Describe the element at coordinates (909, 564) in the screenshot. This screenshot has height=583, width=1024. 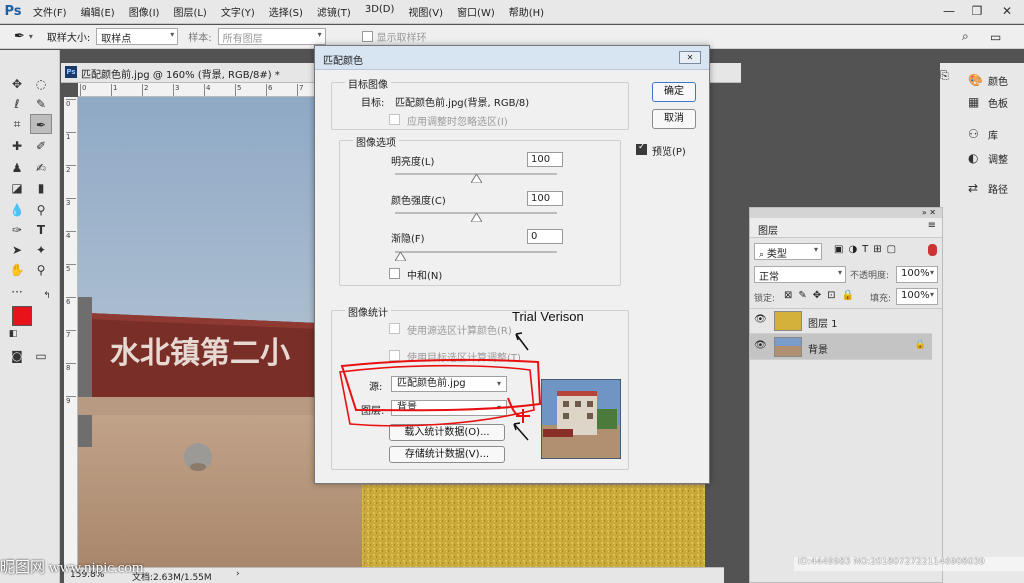
I see `watermark-right: ID:4449983 NO:20180727221146908039` at that location.